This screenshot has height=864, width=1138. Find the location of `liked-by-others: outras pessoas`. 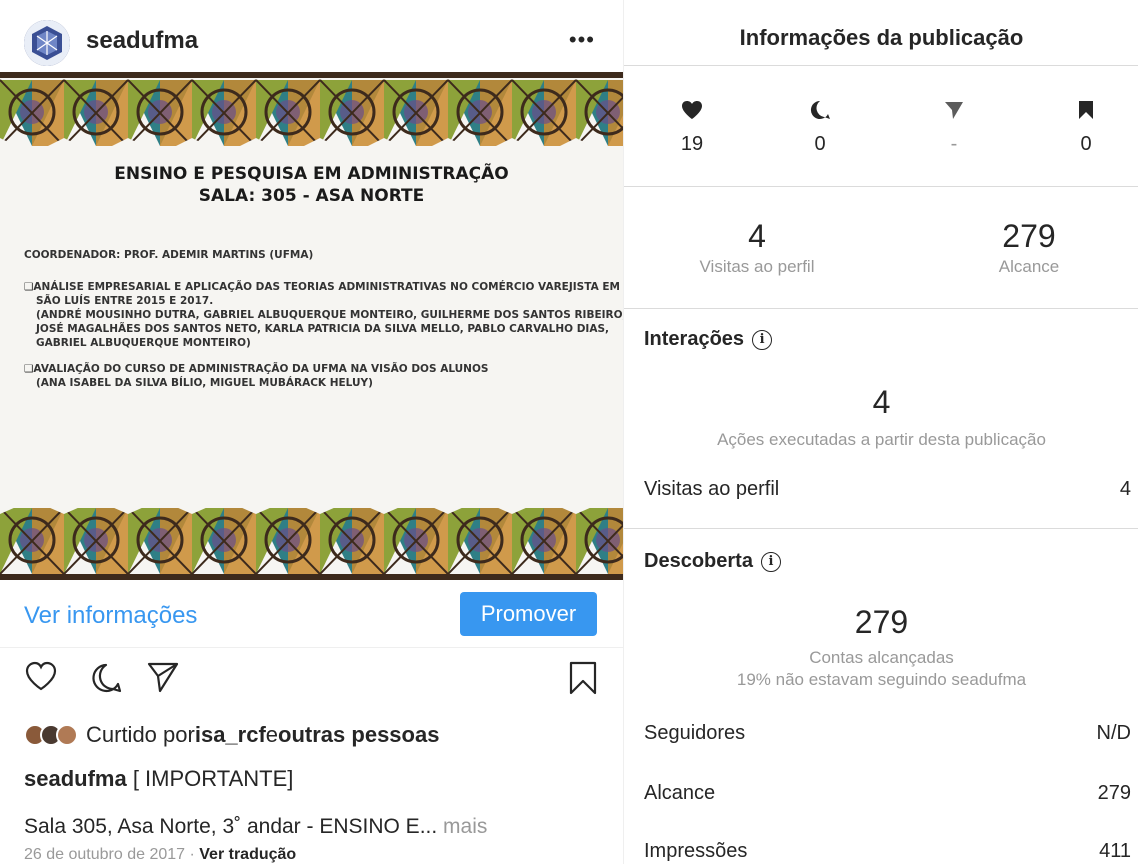

liked-by-others: outras pessoas is located at coordinates (358, 735).